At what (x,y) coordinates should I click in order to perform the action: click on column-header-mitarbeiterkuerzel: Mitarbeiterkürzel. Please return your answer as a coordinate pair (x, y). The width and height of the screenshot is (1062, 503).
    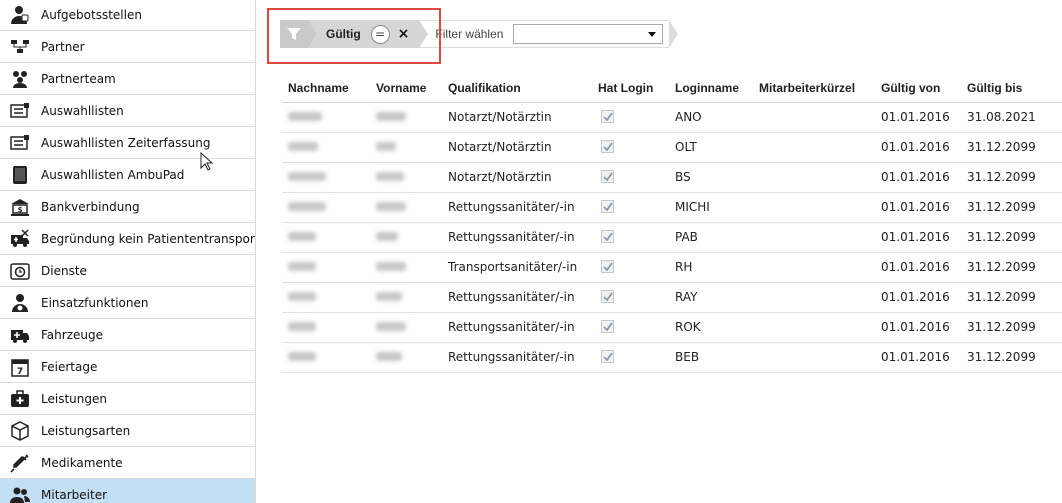
    Looking at the image, I should click on (814, 88).